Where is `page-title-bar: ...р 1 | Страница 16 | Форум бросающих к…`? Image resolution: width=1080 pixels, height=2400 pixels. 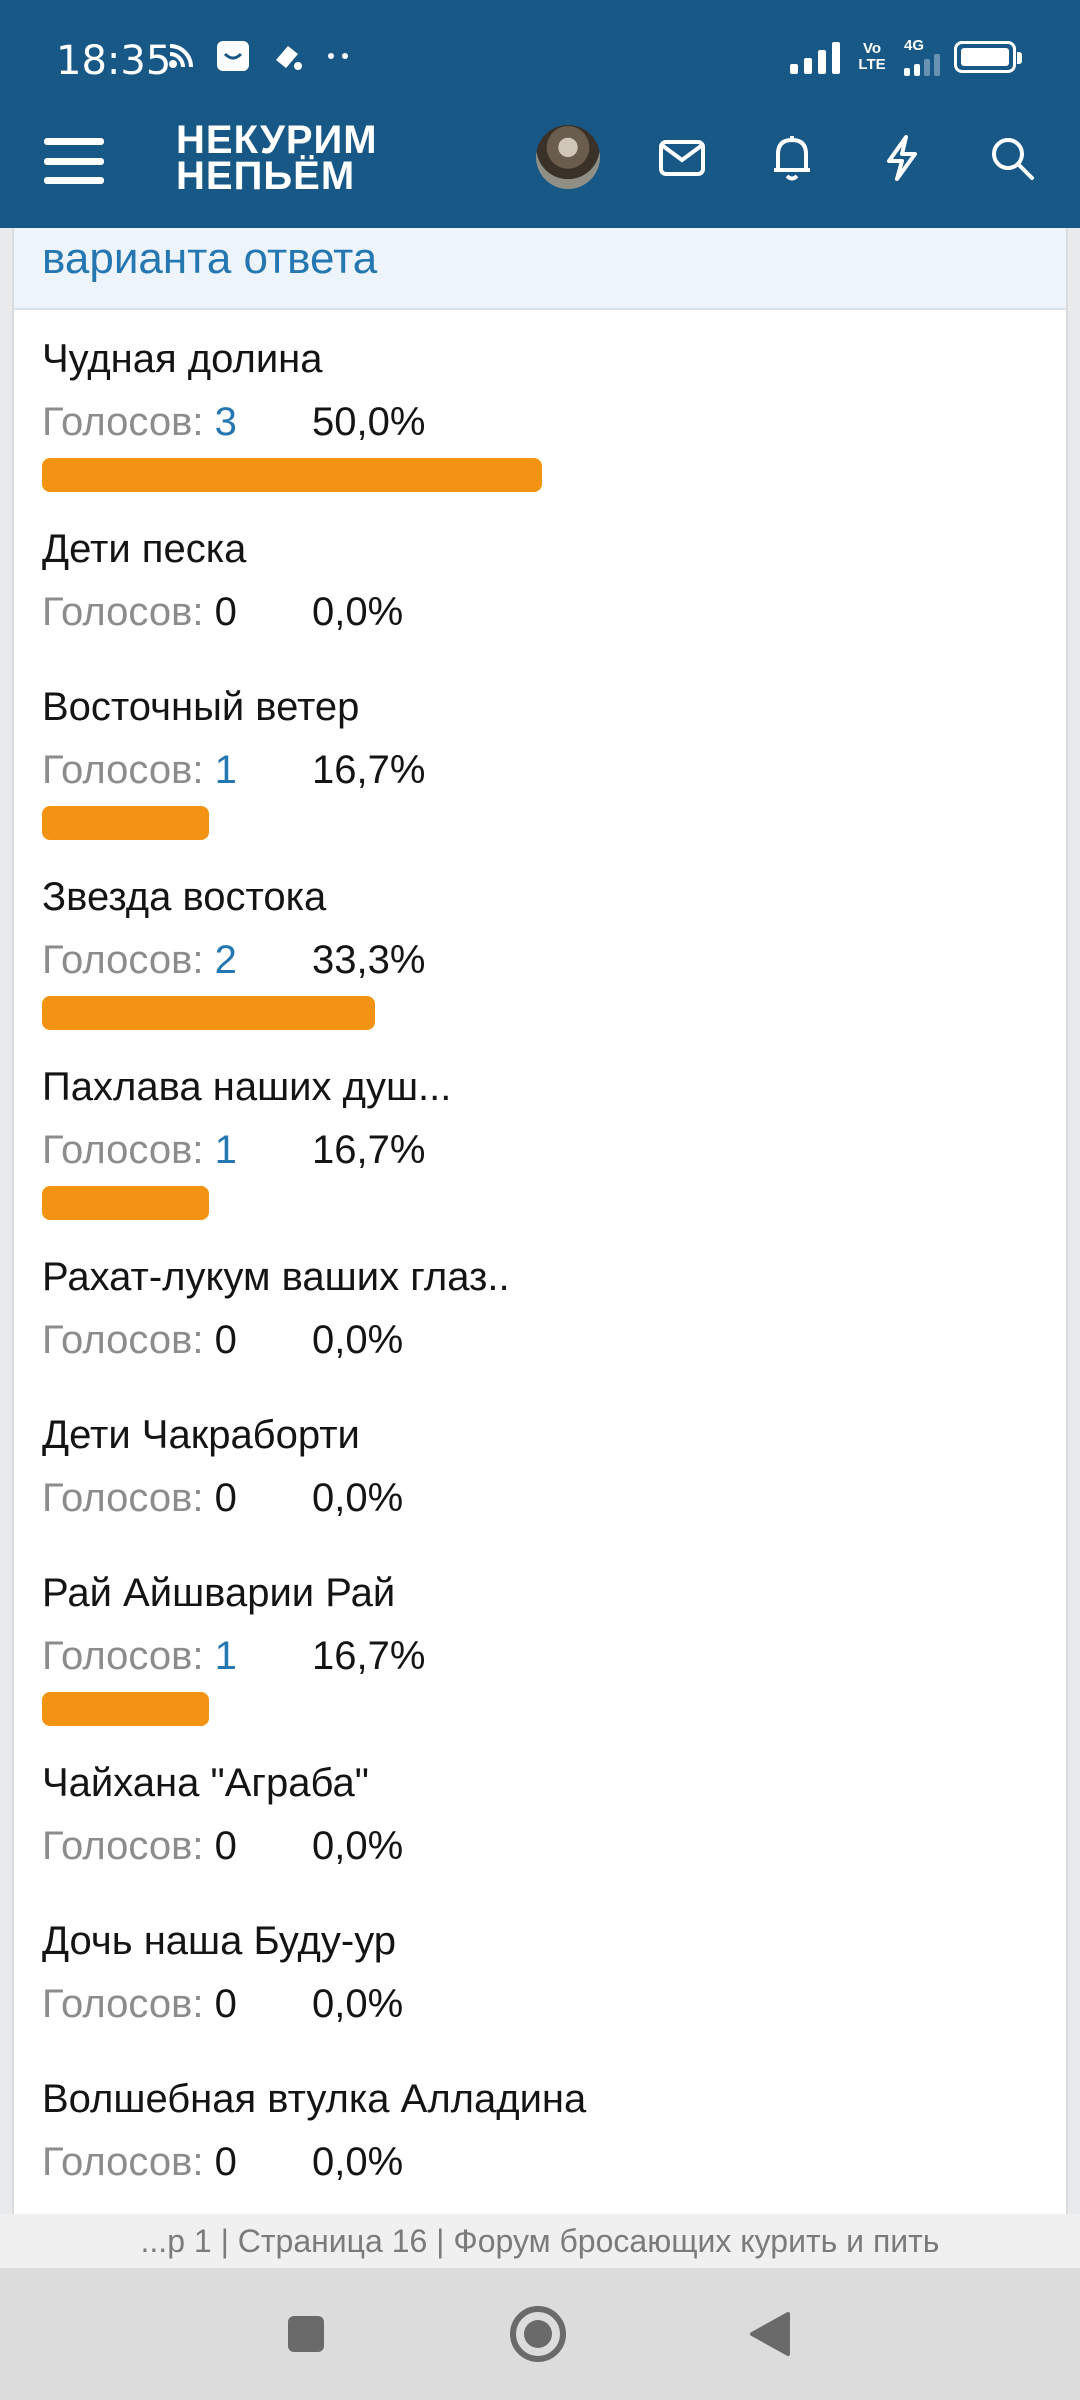 page-title-bar: ...р 1 | Страница 16 | Форум бросающих к… is located at coordinates (540, 2241).